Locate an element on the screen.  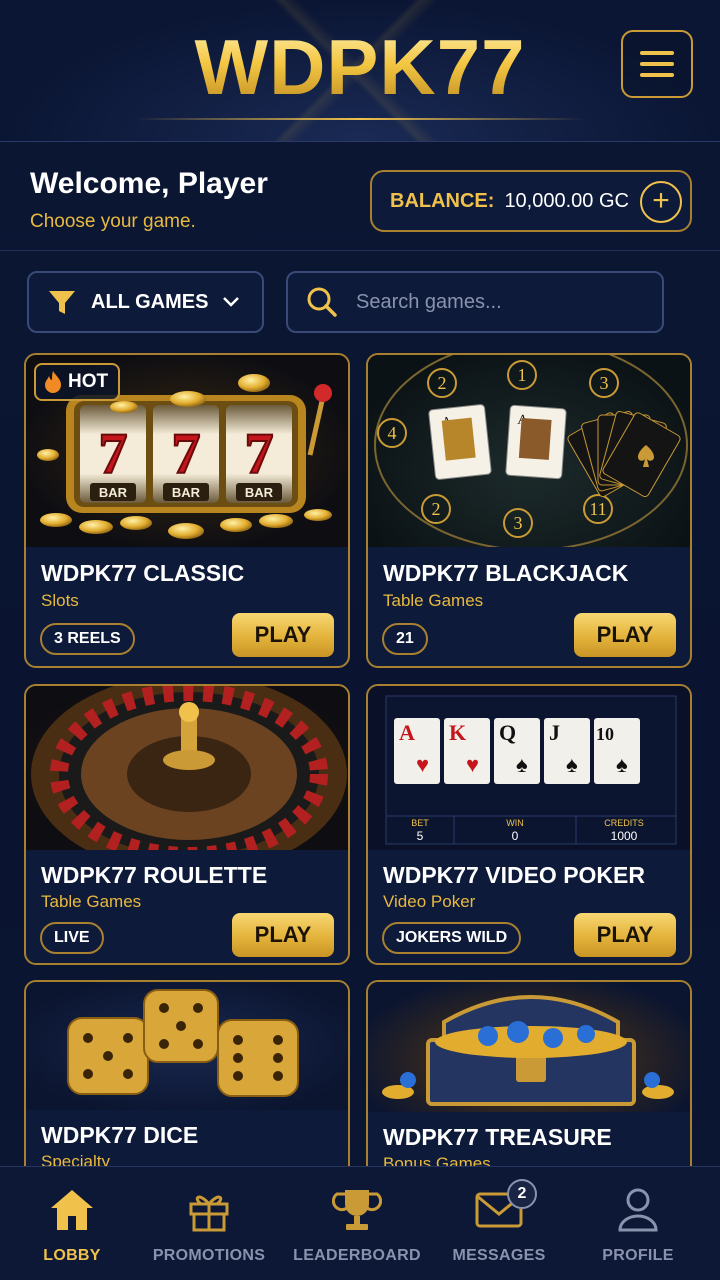
treasure-illustration is located at coordinates (528, 1050).